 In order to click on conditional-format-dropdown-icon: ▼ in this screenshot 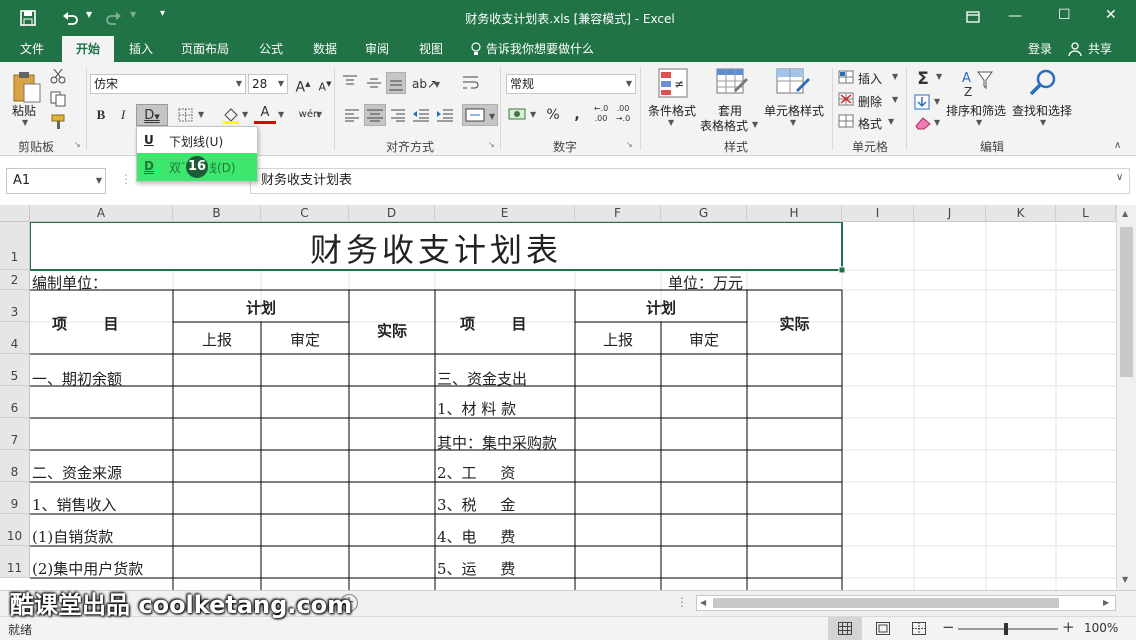, I will do `click(671, 122)`.